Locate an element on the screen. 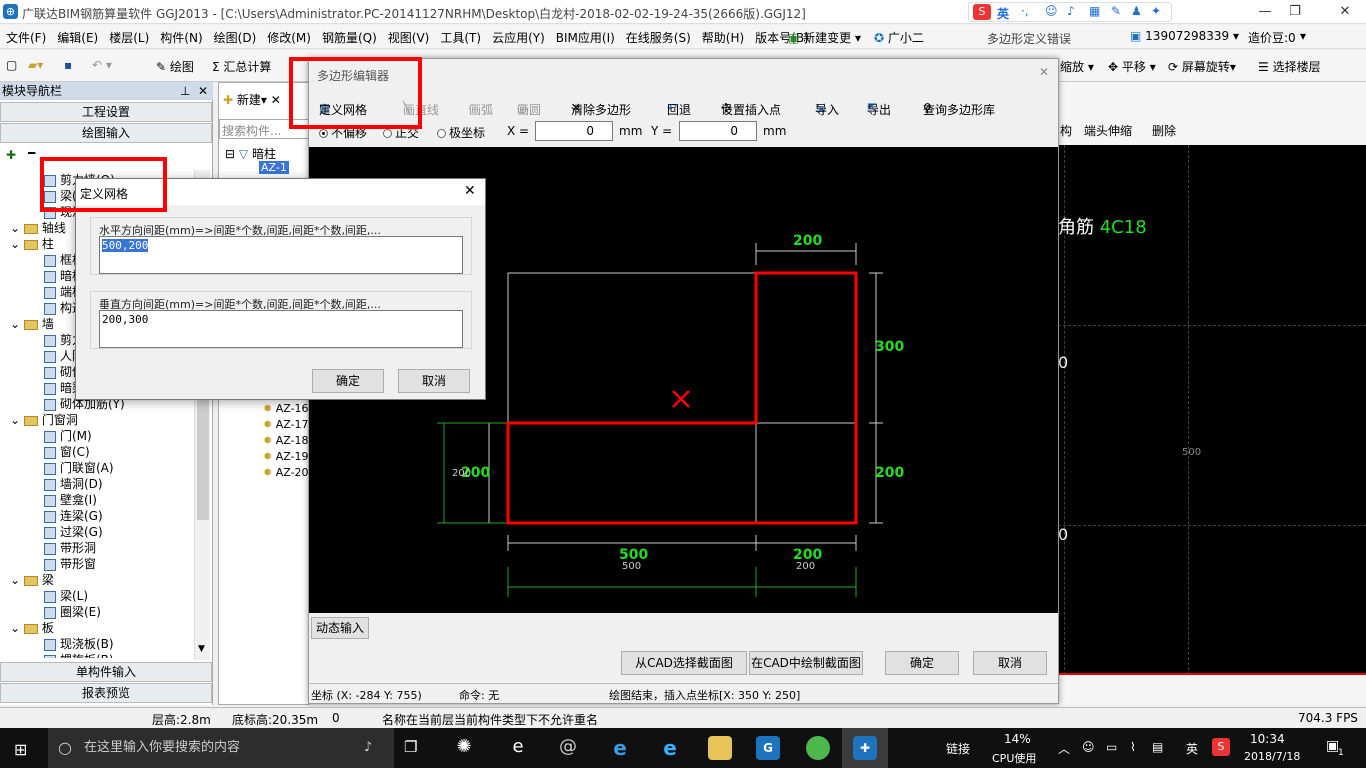  emoji-icon: ☺ is located at coordinates (1051, 11).